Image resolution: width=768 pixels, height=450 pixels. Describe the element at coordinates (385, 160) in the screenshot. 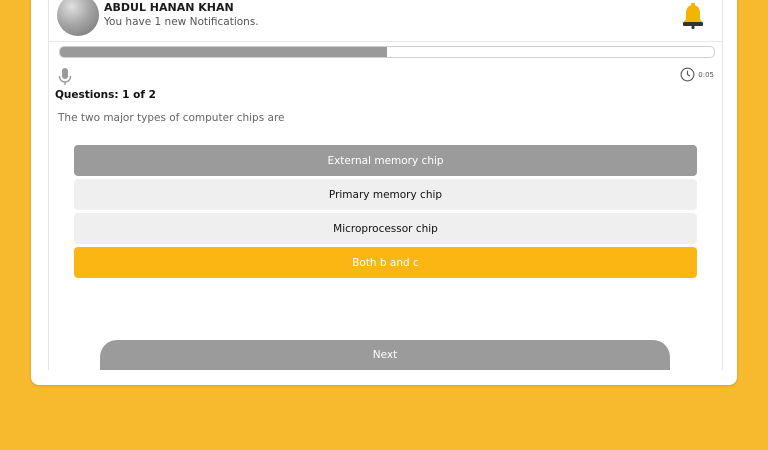

I see `option-a: External memory chip` at that location.